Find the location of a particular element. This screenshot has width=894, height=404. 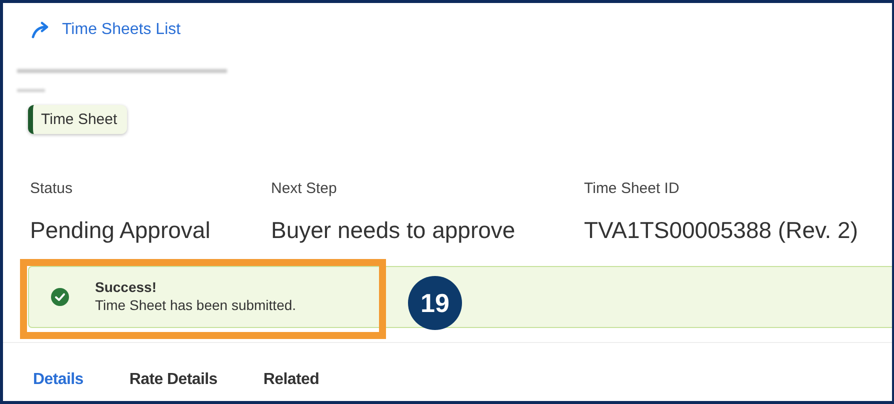

breadcrumb-link: Time Sheets List is located at coordinates (121, 30).